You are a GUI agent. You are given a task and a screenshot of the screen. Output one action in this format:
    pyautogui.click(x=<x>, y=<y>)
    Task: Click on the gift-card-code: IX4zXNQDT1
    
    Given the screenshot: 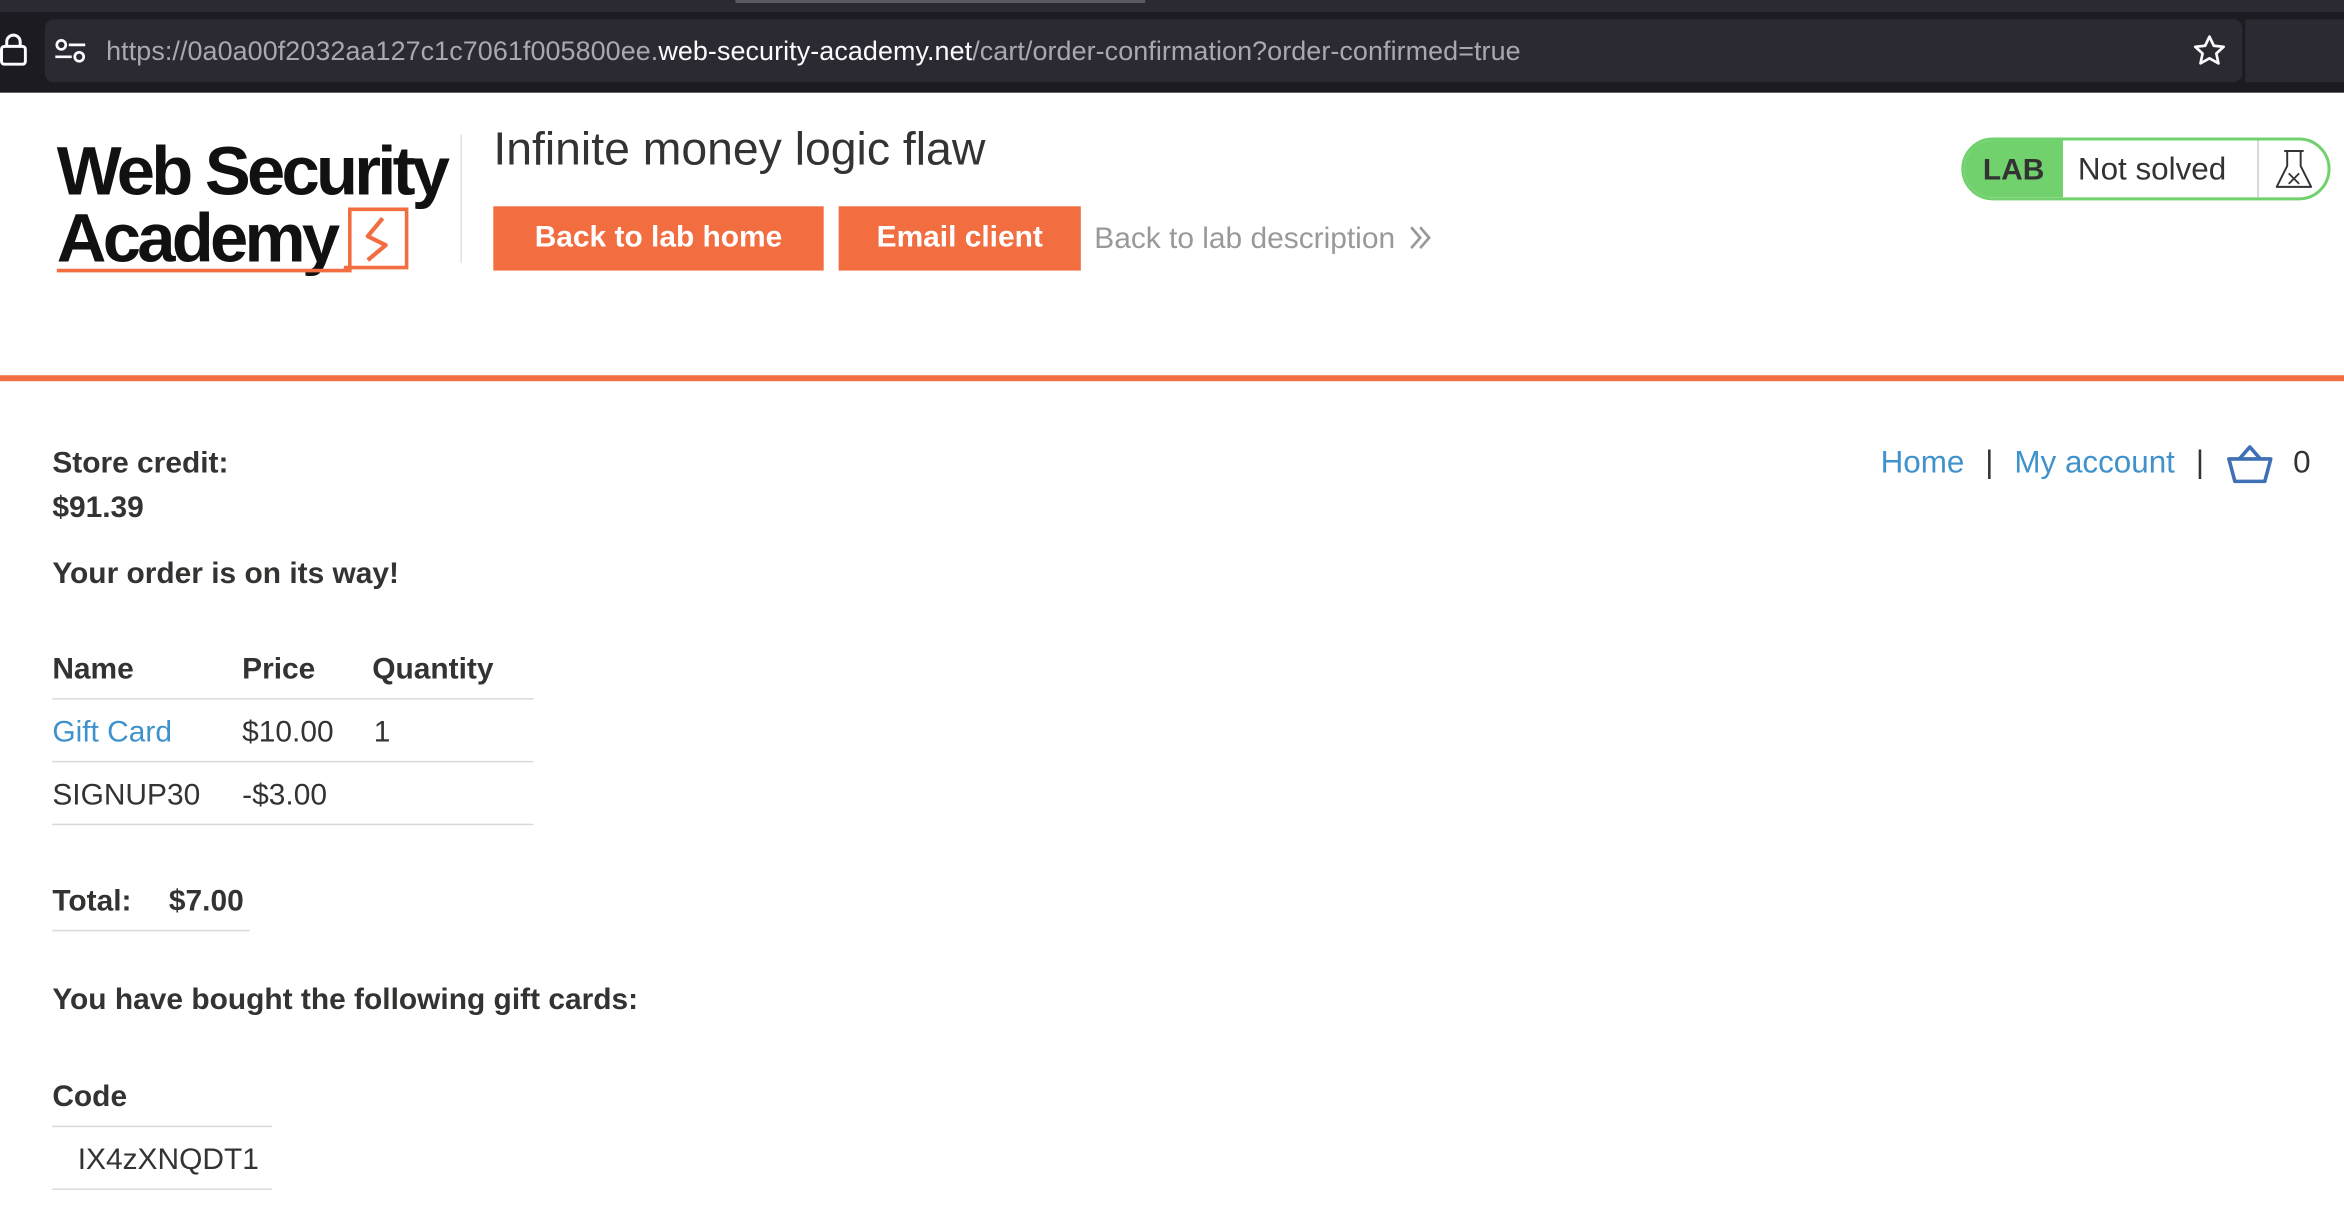 What is the action you would take?
    pyautogui.click(x=168, y=1160)
    